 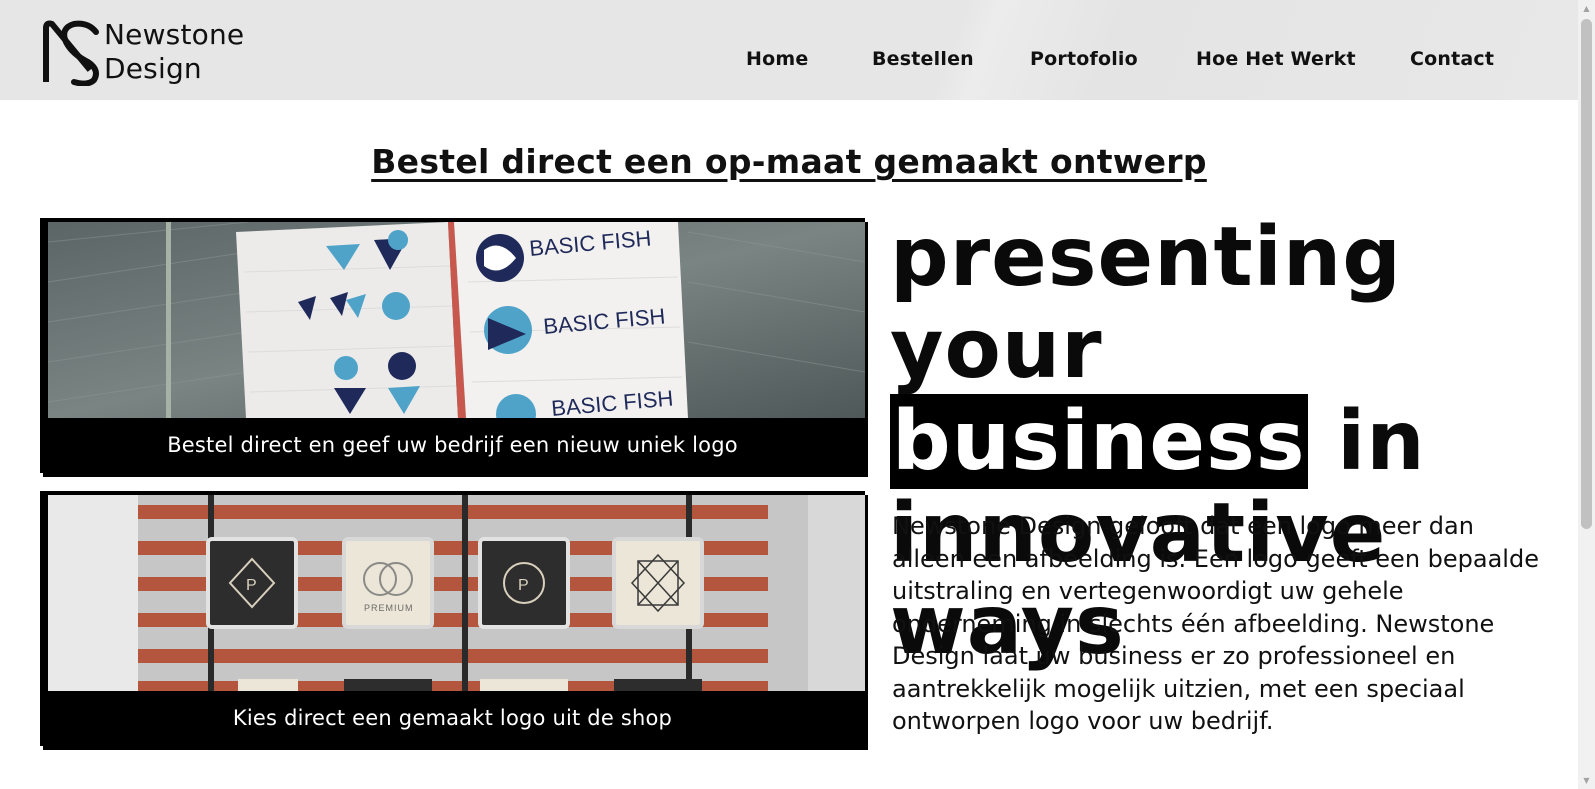 What do you see at coordinates (456, 593) in the screenshot?
I see `logo-display-shelf-image: P PREMIUM P` at bounding box center [456, 593].